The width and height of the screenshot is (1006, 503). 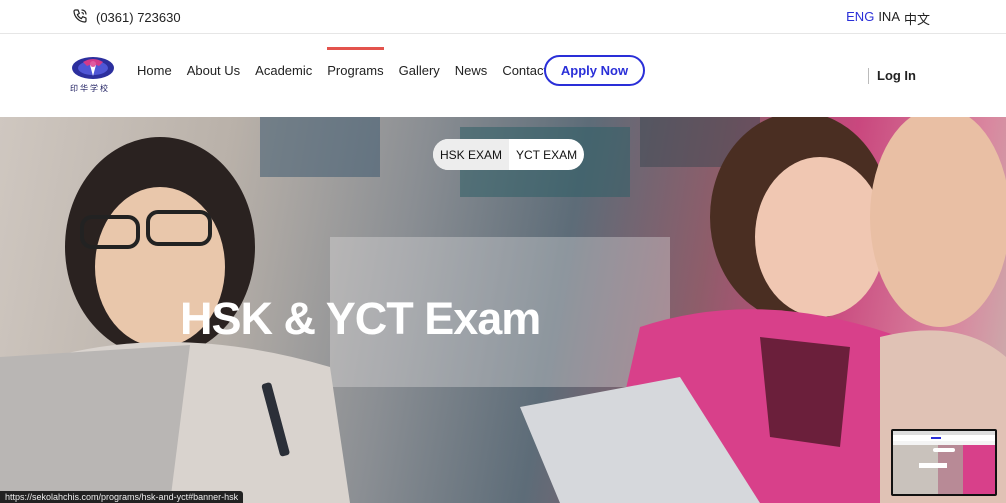 I want to click on apply-now-button: Apply Now, so click(x=594, y=70).